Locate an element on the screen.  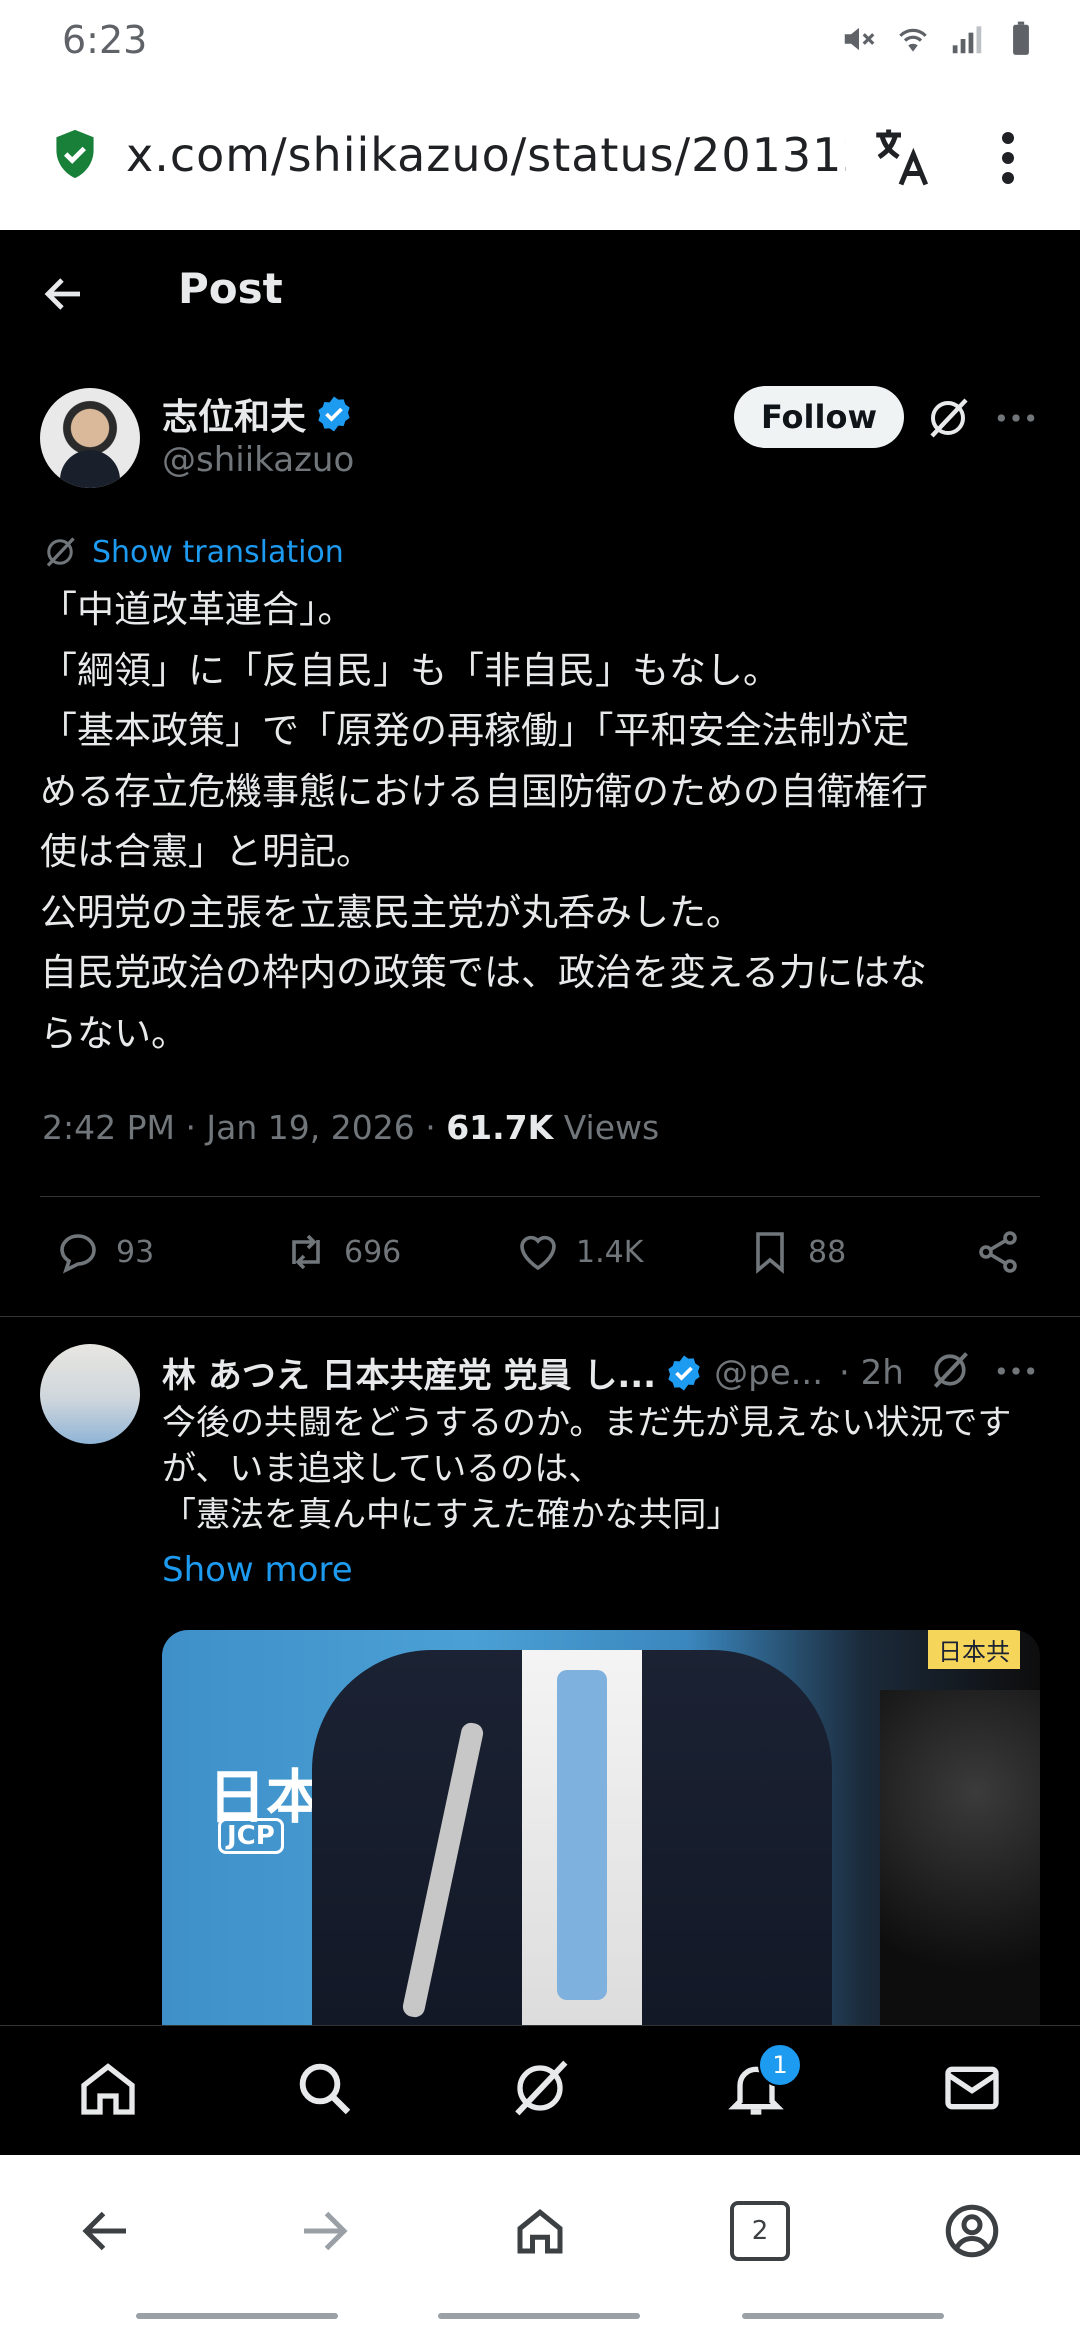
author-avatar is located at coordinates (90, 438).